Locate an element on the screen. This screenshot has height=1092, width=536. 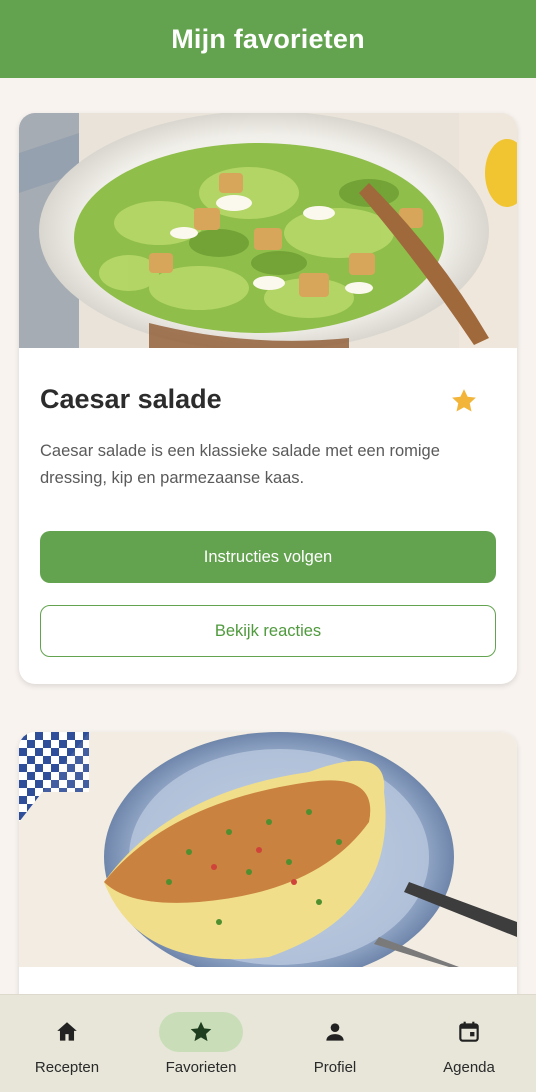
nav-item-profiel: Profiel is located at coordinates (335, 1043).